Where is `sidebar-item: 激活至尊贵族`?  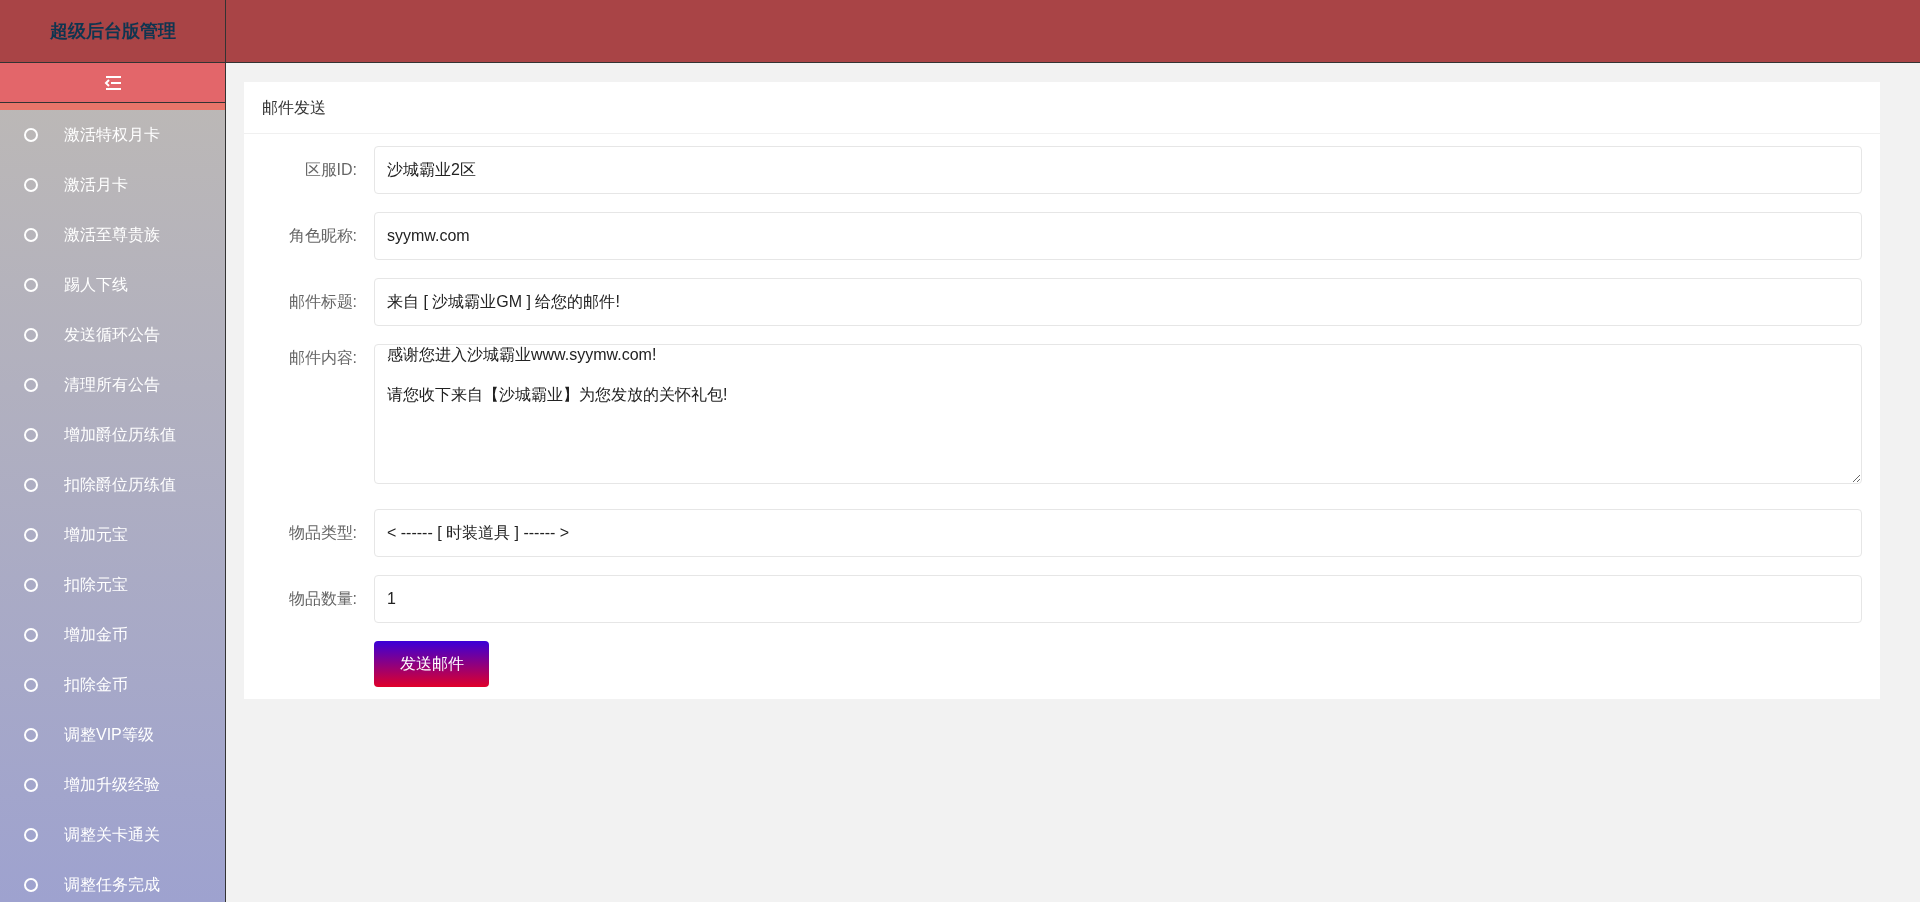
sidebar-item: 激活至尊贵族 is located at coordinates (112, 235).